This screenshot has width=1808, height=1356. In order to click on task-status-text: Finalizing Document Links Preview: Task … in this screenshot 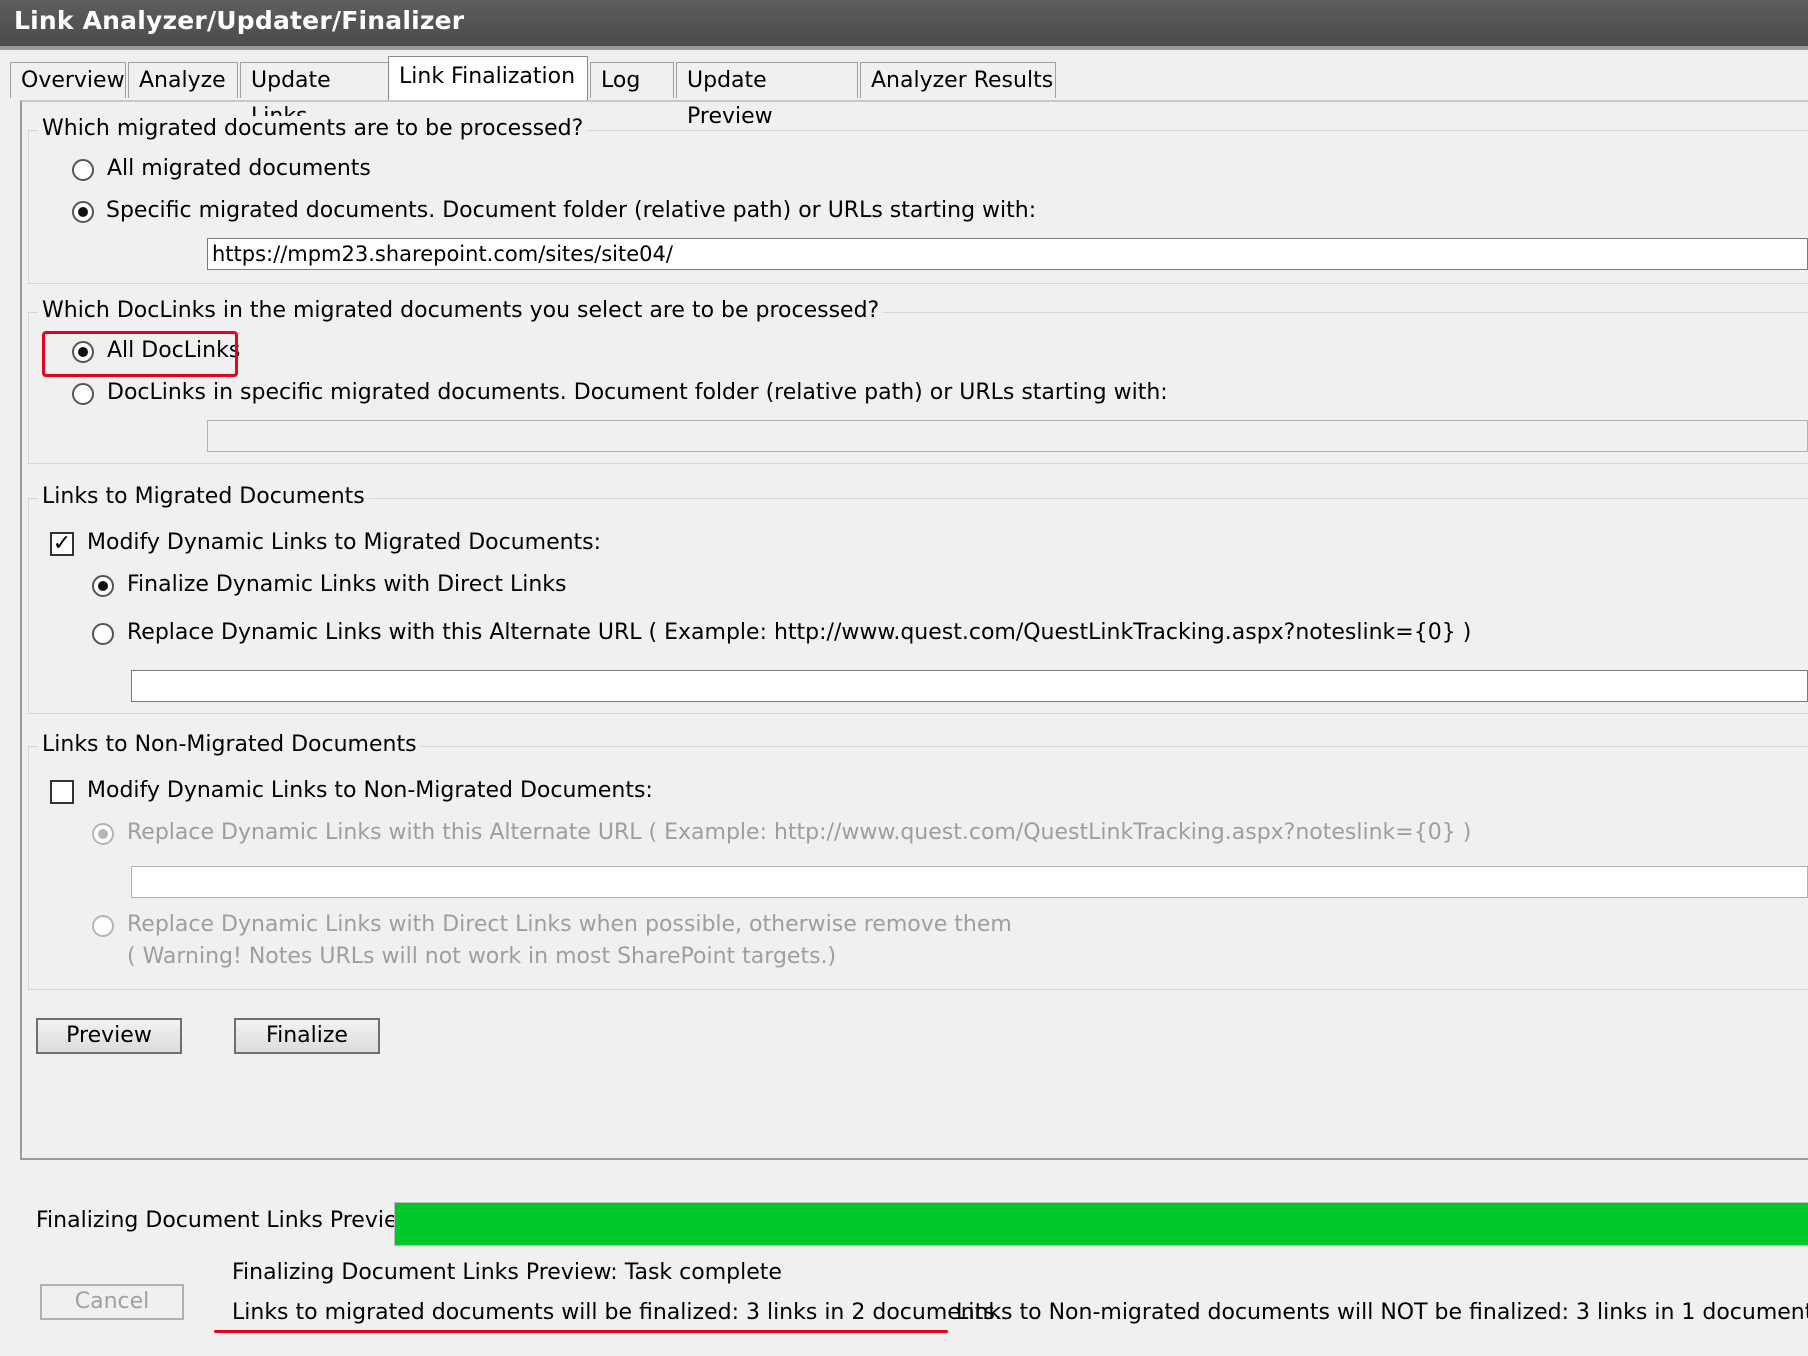, I will do `click(507, 1272)`.